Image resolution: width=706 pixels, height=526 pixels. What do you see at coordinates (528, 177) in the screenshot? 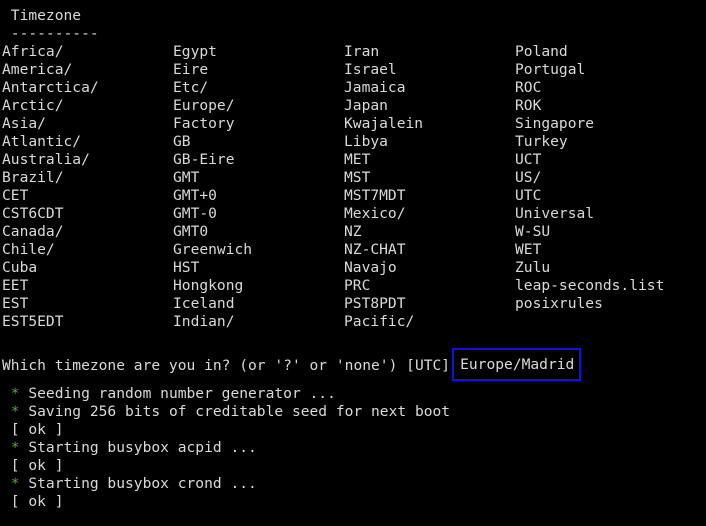
I see `timezone-entry: US/` at bounding box center [528, 177].